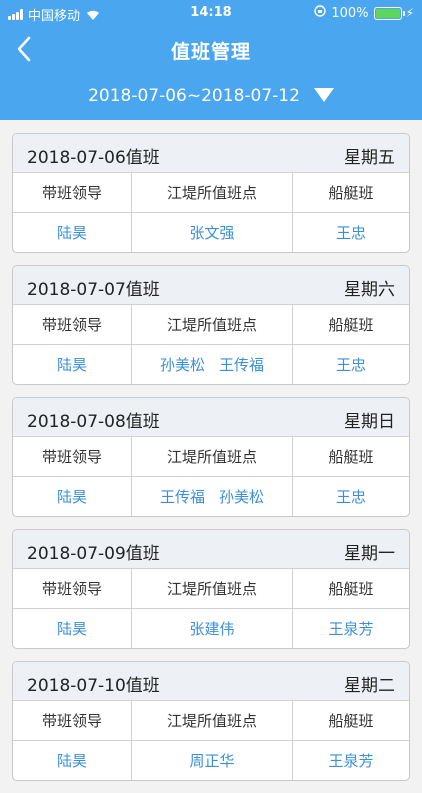 The width and height of the screenshot is (422, 793). I want to click on duty-value-row: 陆昊 孙美松 王传福 王忠, so click(211, 364).